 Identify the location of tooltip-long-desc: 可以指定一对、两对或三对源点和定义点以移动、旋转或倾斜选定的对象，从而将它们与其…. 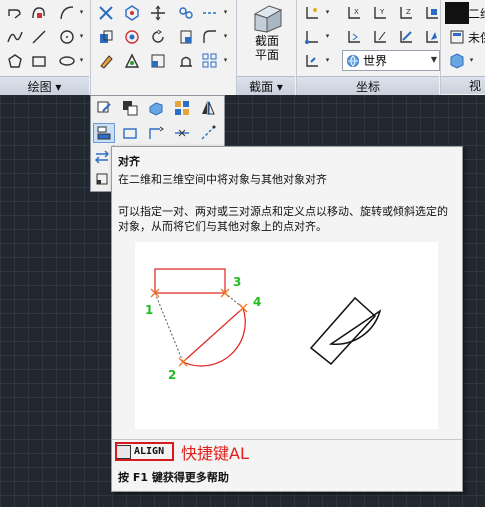
(283, 219).